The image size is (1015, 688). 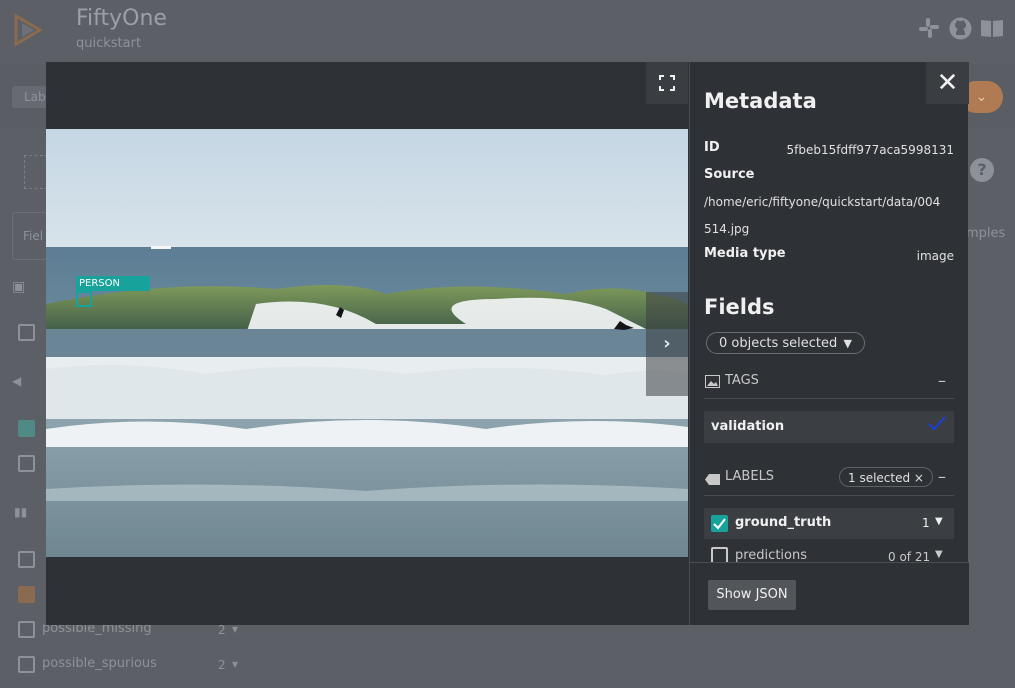 What do you see at coordinates (719, 555) in the screenshot?
I see `checkbox-unchecked` at bounding box center [719, 555].